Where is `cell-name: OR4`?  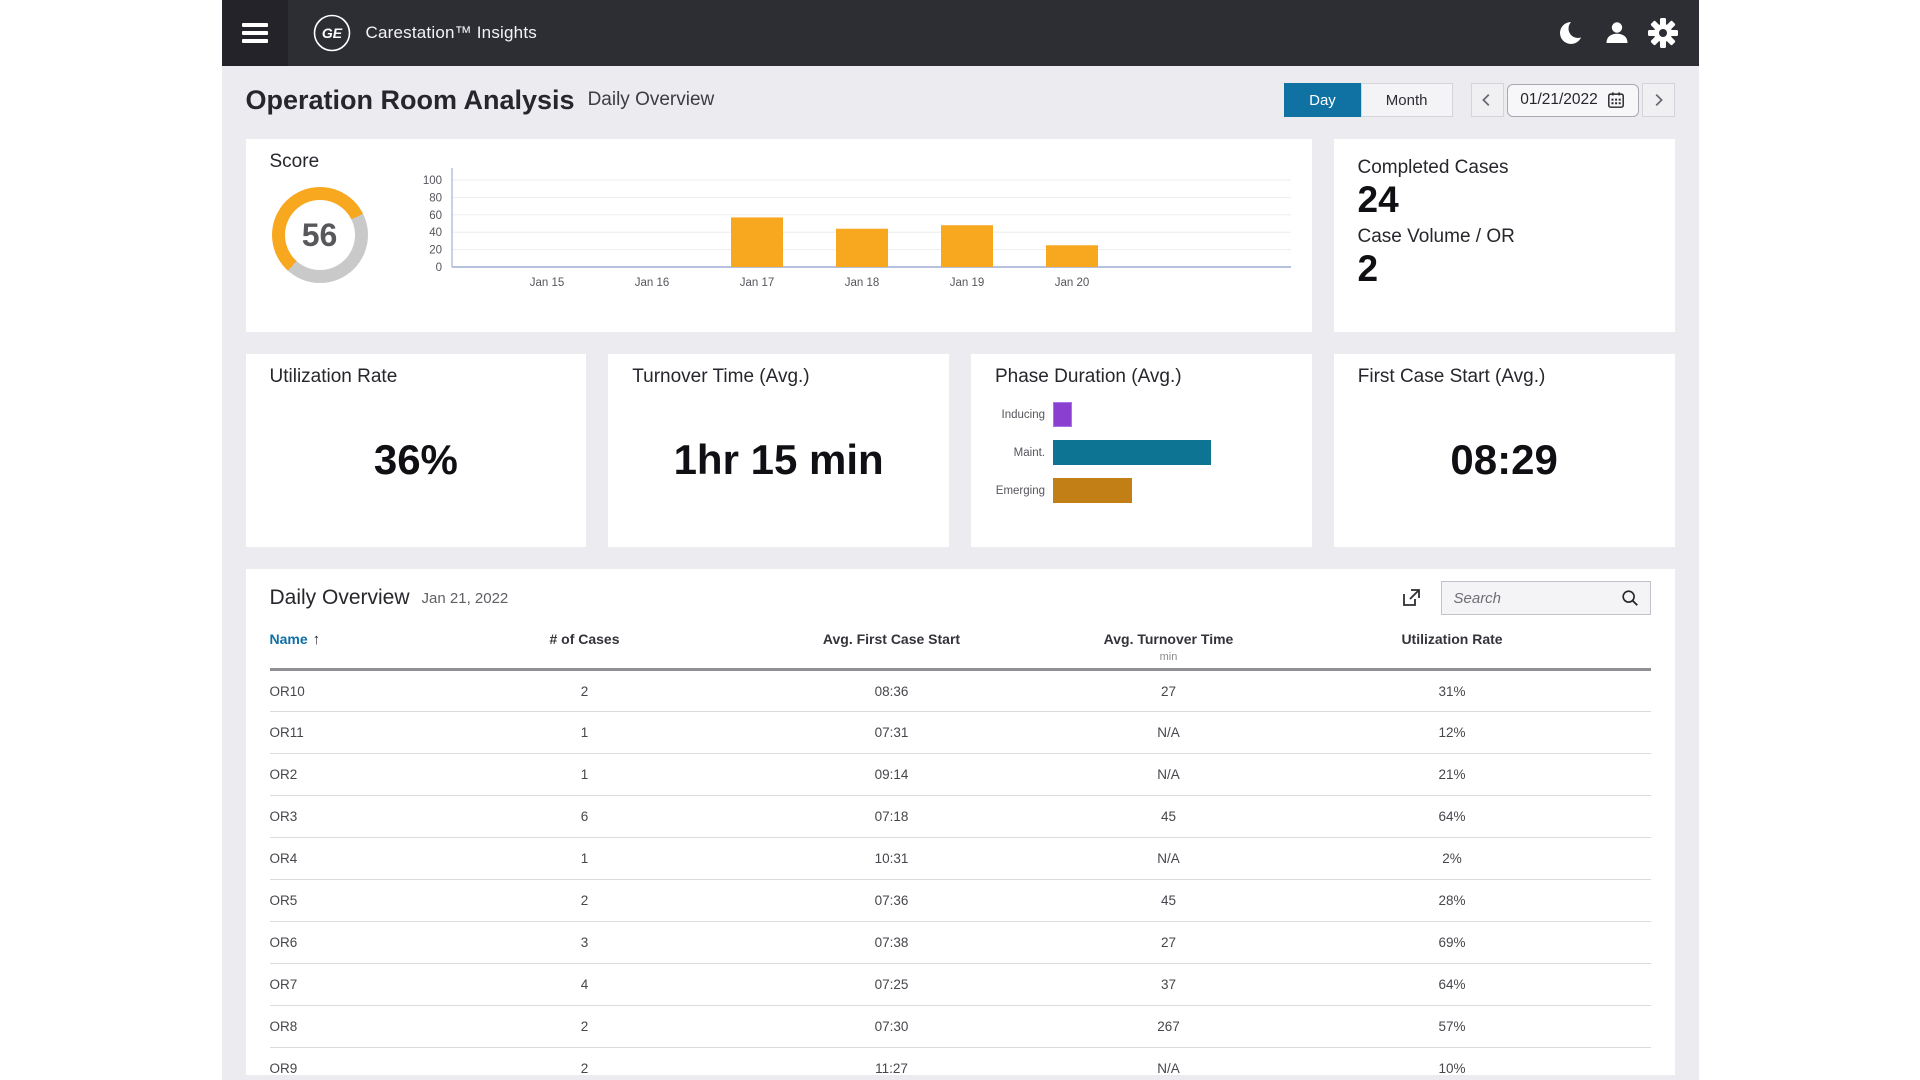 cell-name: OR4 is located at coordinates (369, 859).